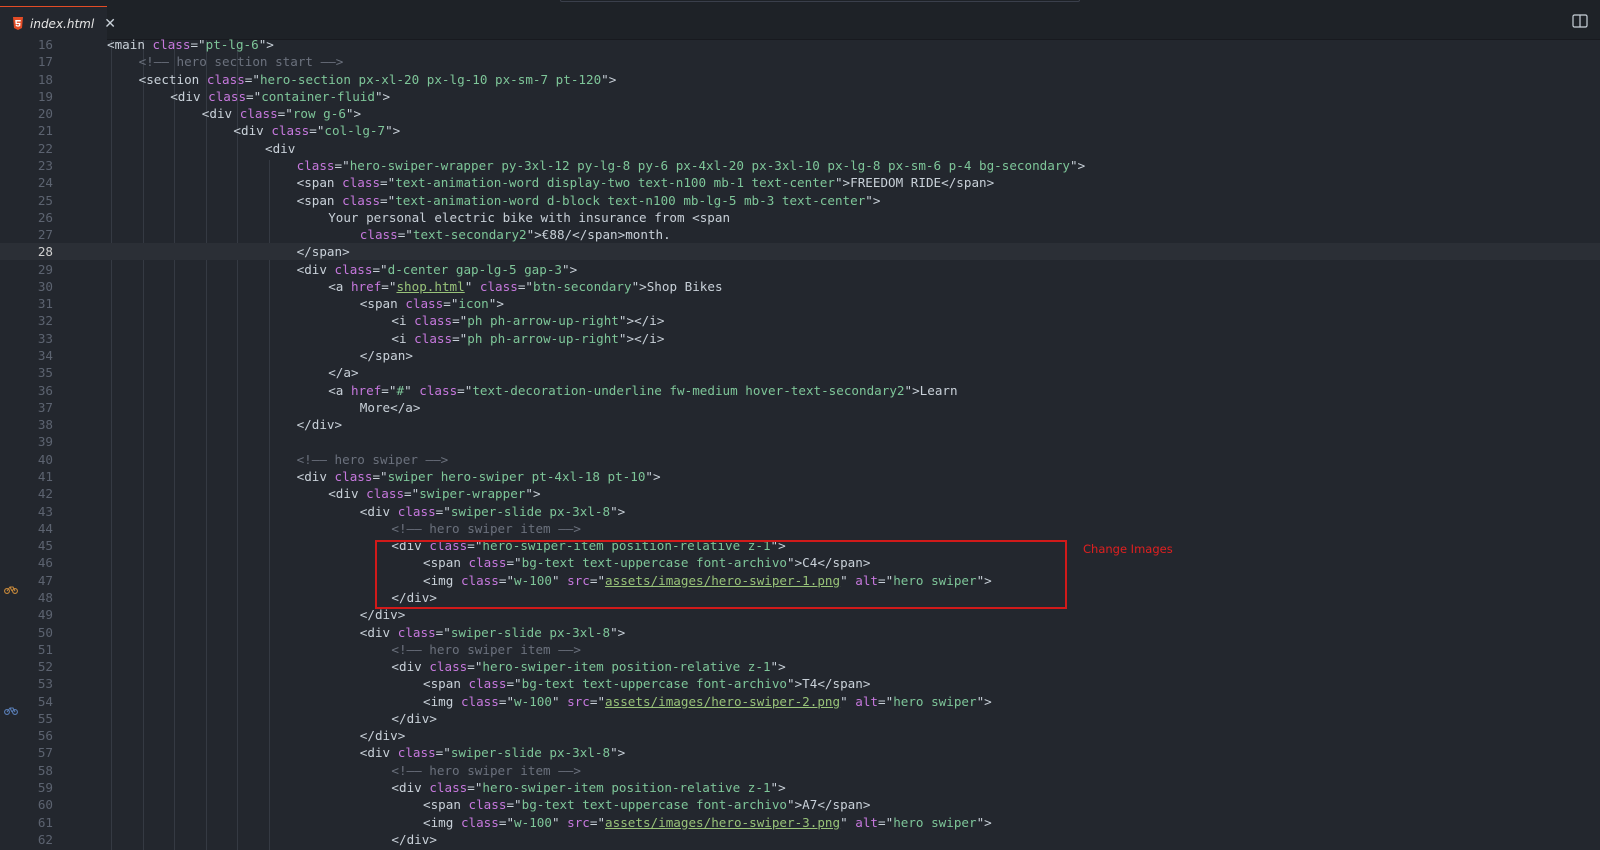  I want to click on code-token: <!—— hero section start ——>, so click(241, 62).